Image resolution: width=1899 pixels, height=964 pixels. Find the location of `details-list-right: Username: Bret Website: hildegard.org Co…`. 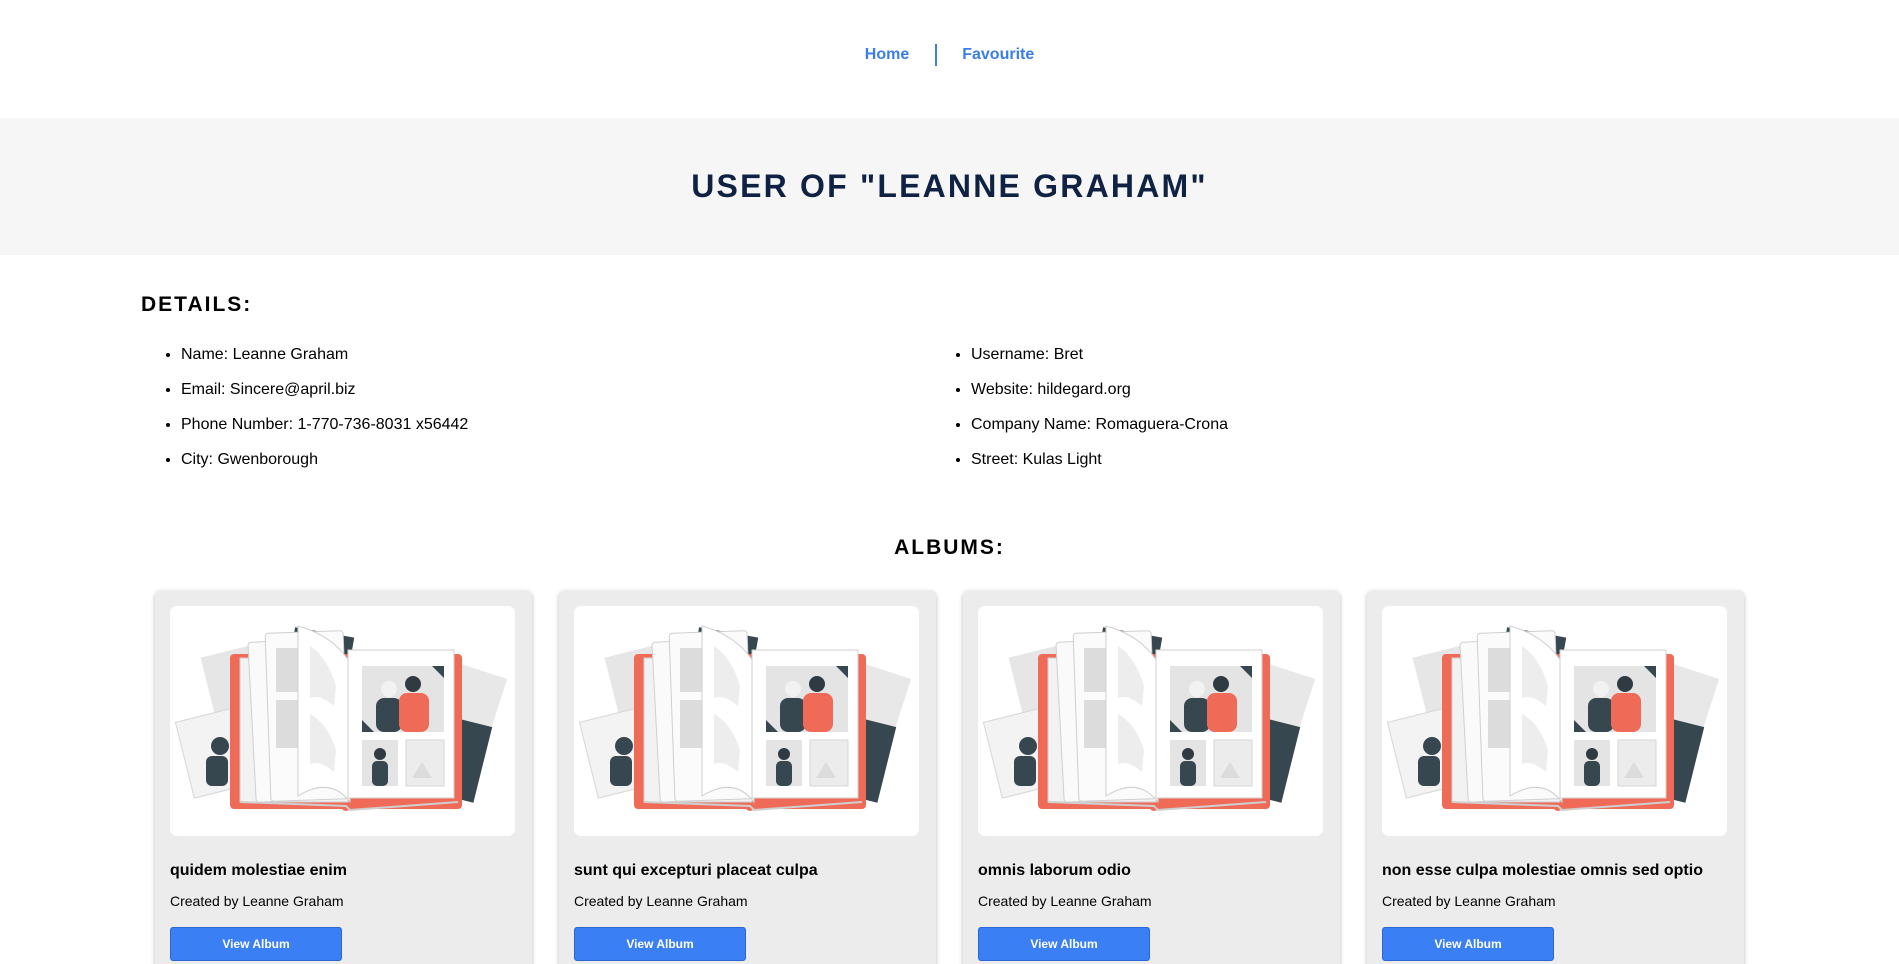

details-list-right: Username: Bret Website: hildegard.org Co… is located at coordinates (1079, 407).